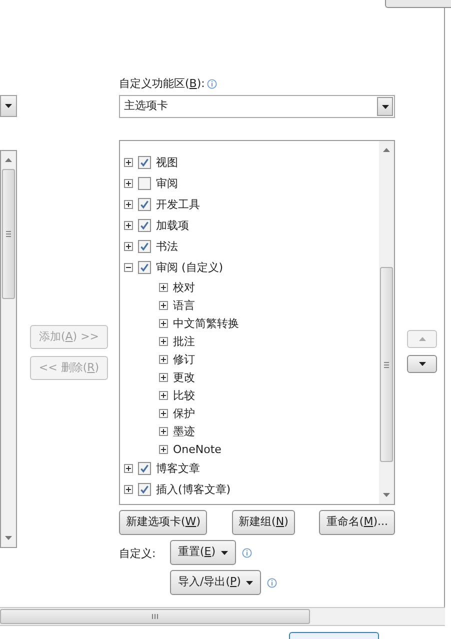 This screenshot has height=639, width=451. Describe the element at coordinates (167, 162) in the screenshot. I see `tree-item: 视图` at that location.